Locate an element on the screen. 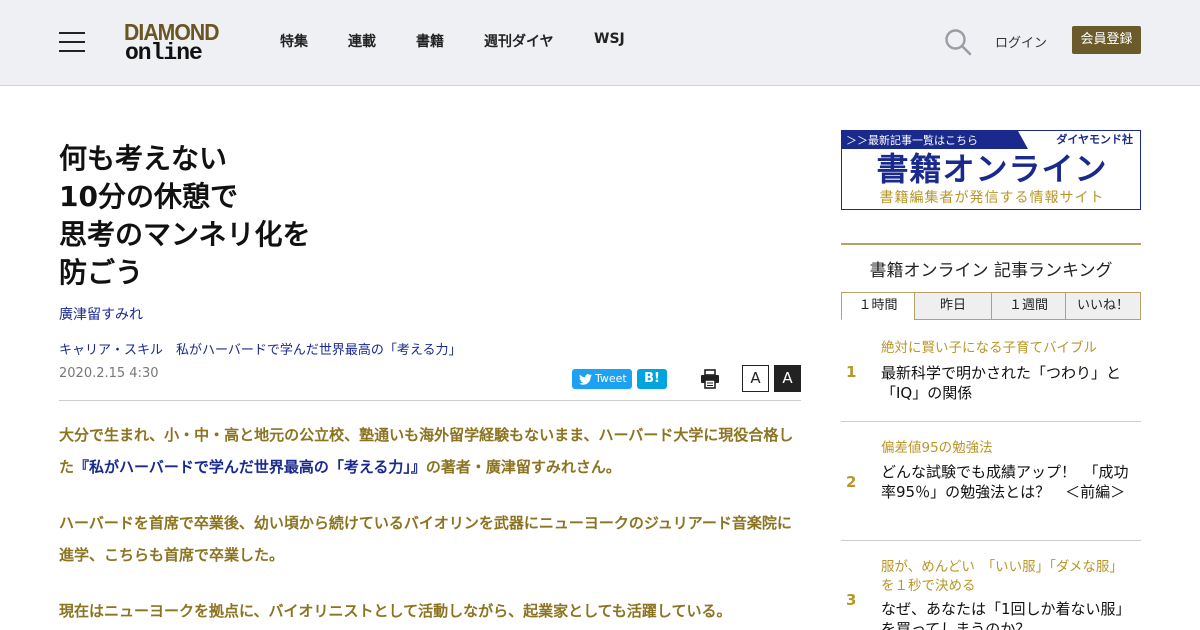 This screenshot has height=630, width=1200. article-divider is located at coordinates (430, 400).